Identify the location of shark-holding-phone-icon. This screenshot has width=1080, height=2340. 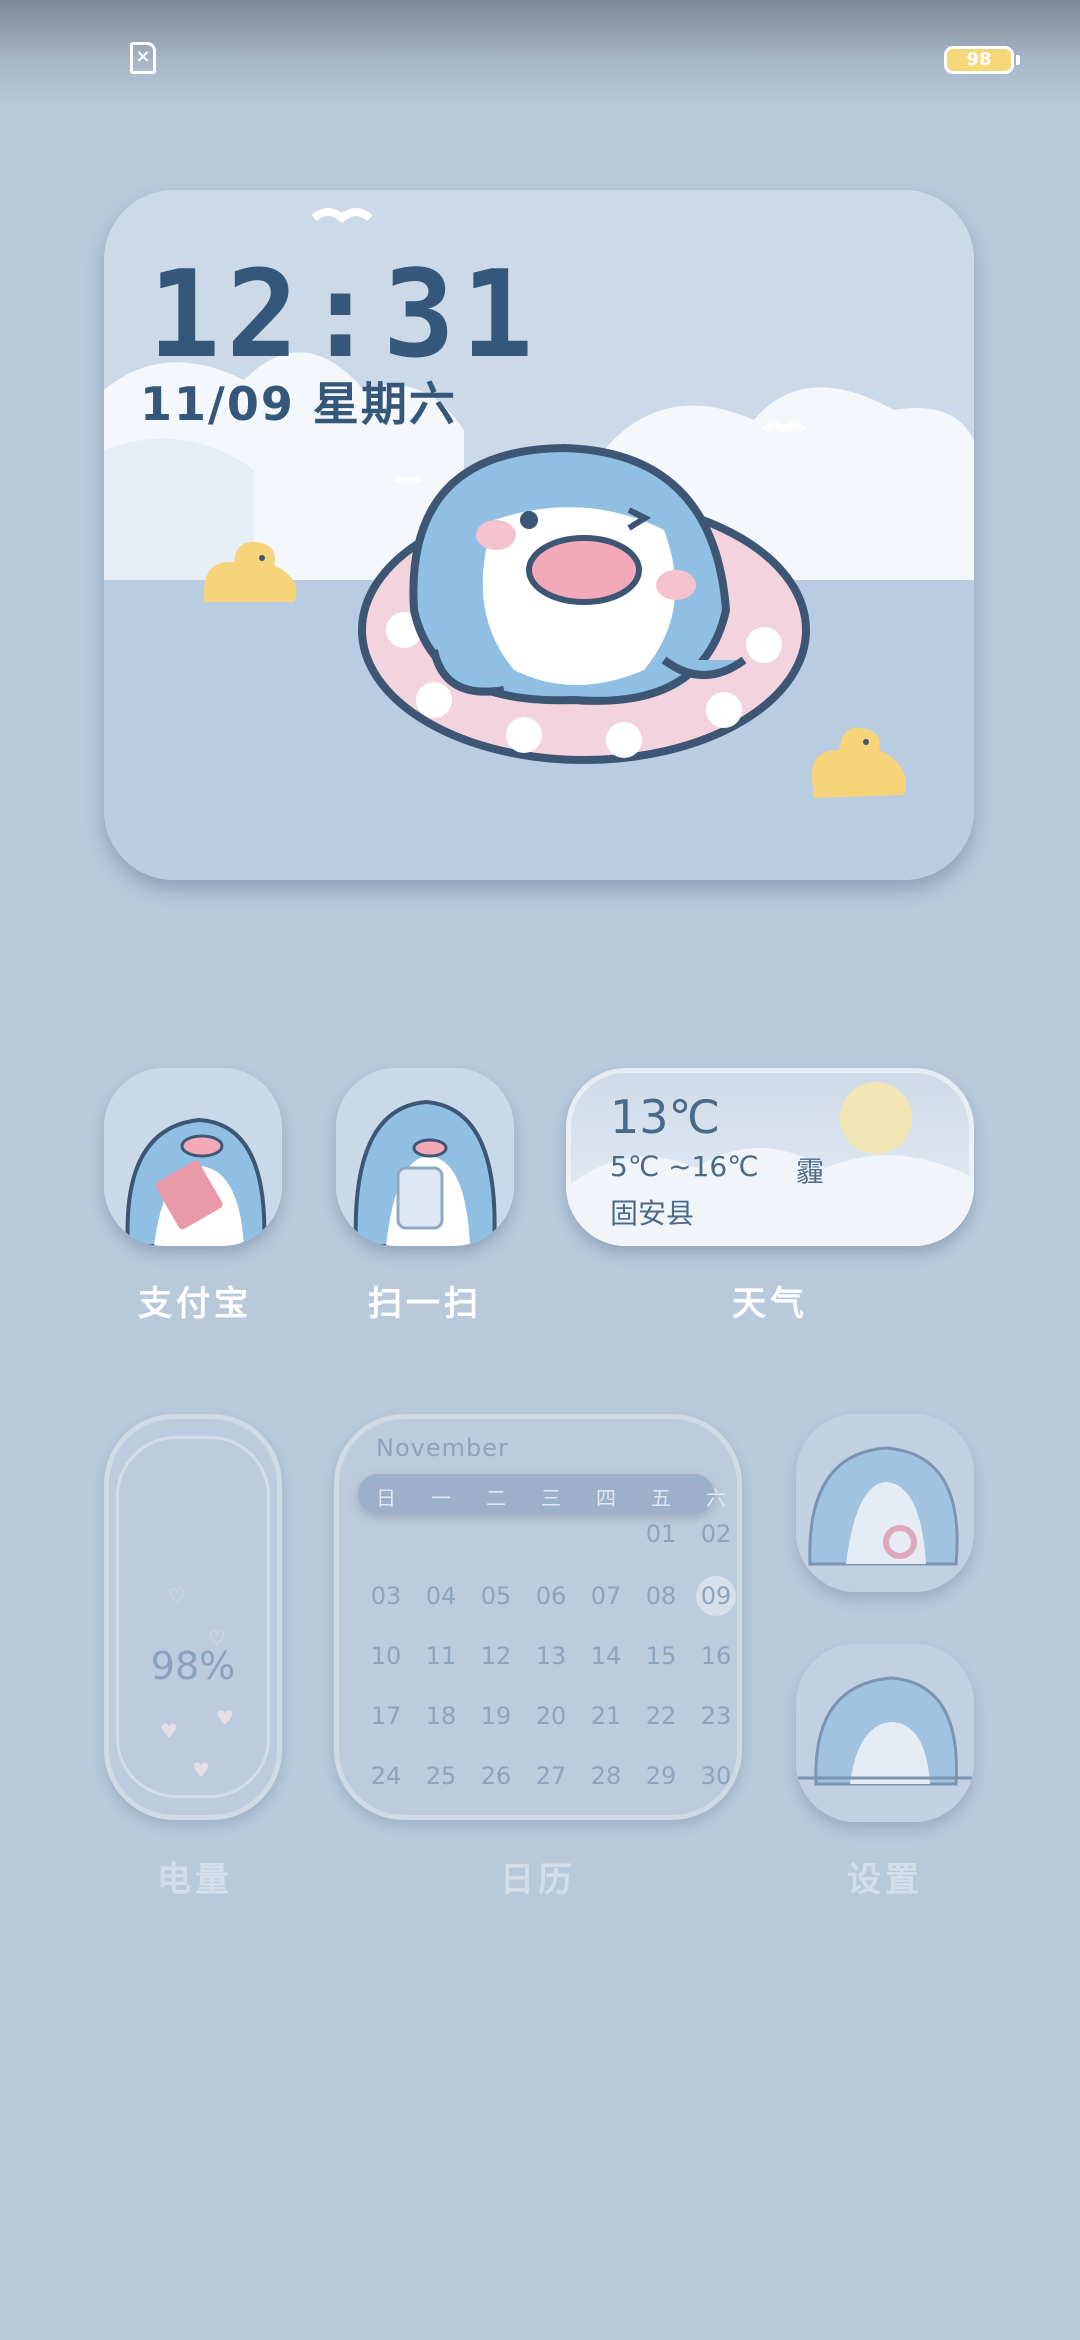
(425, 1157).